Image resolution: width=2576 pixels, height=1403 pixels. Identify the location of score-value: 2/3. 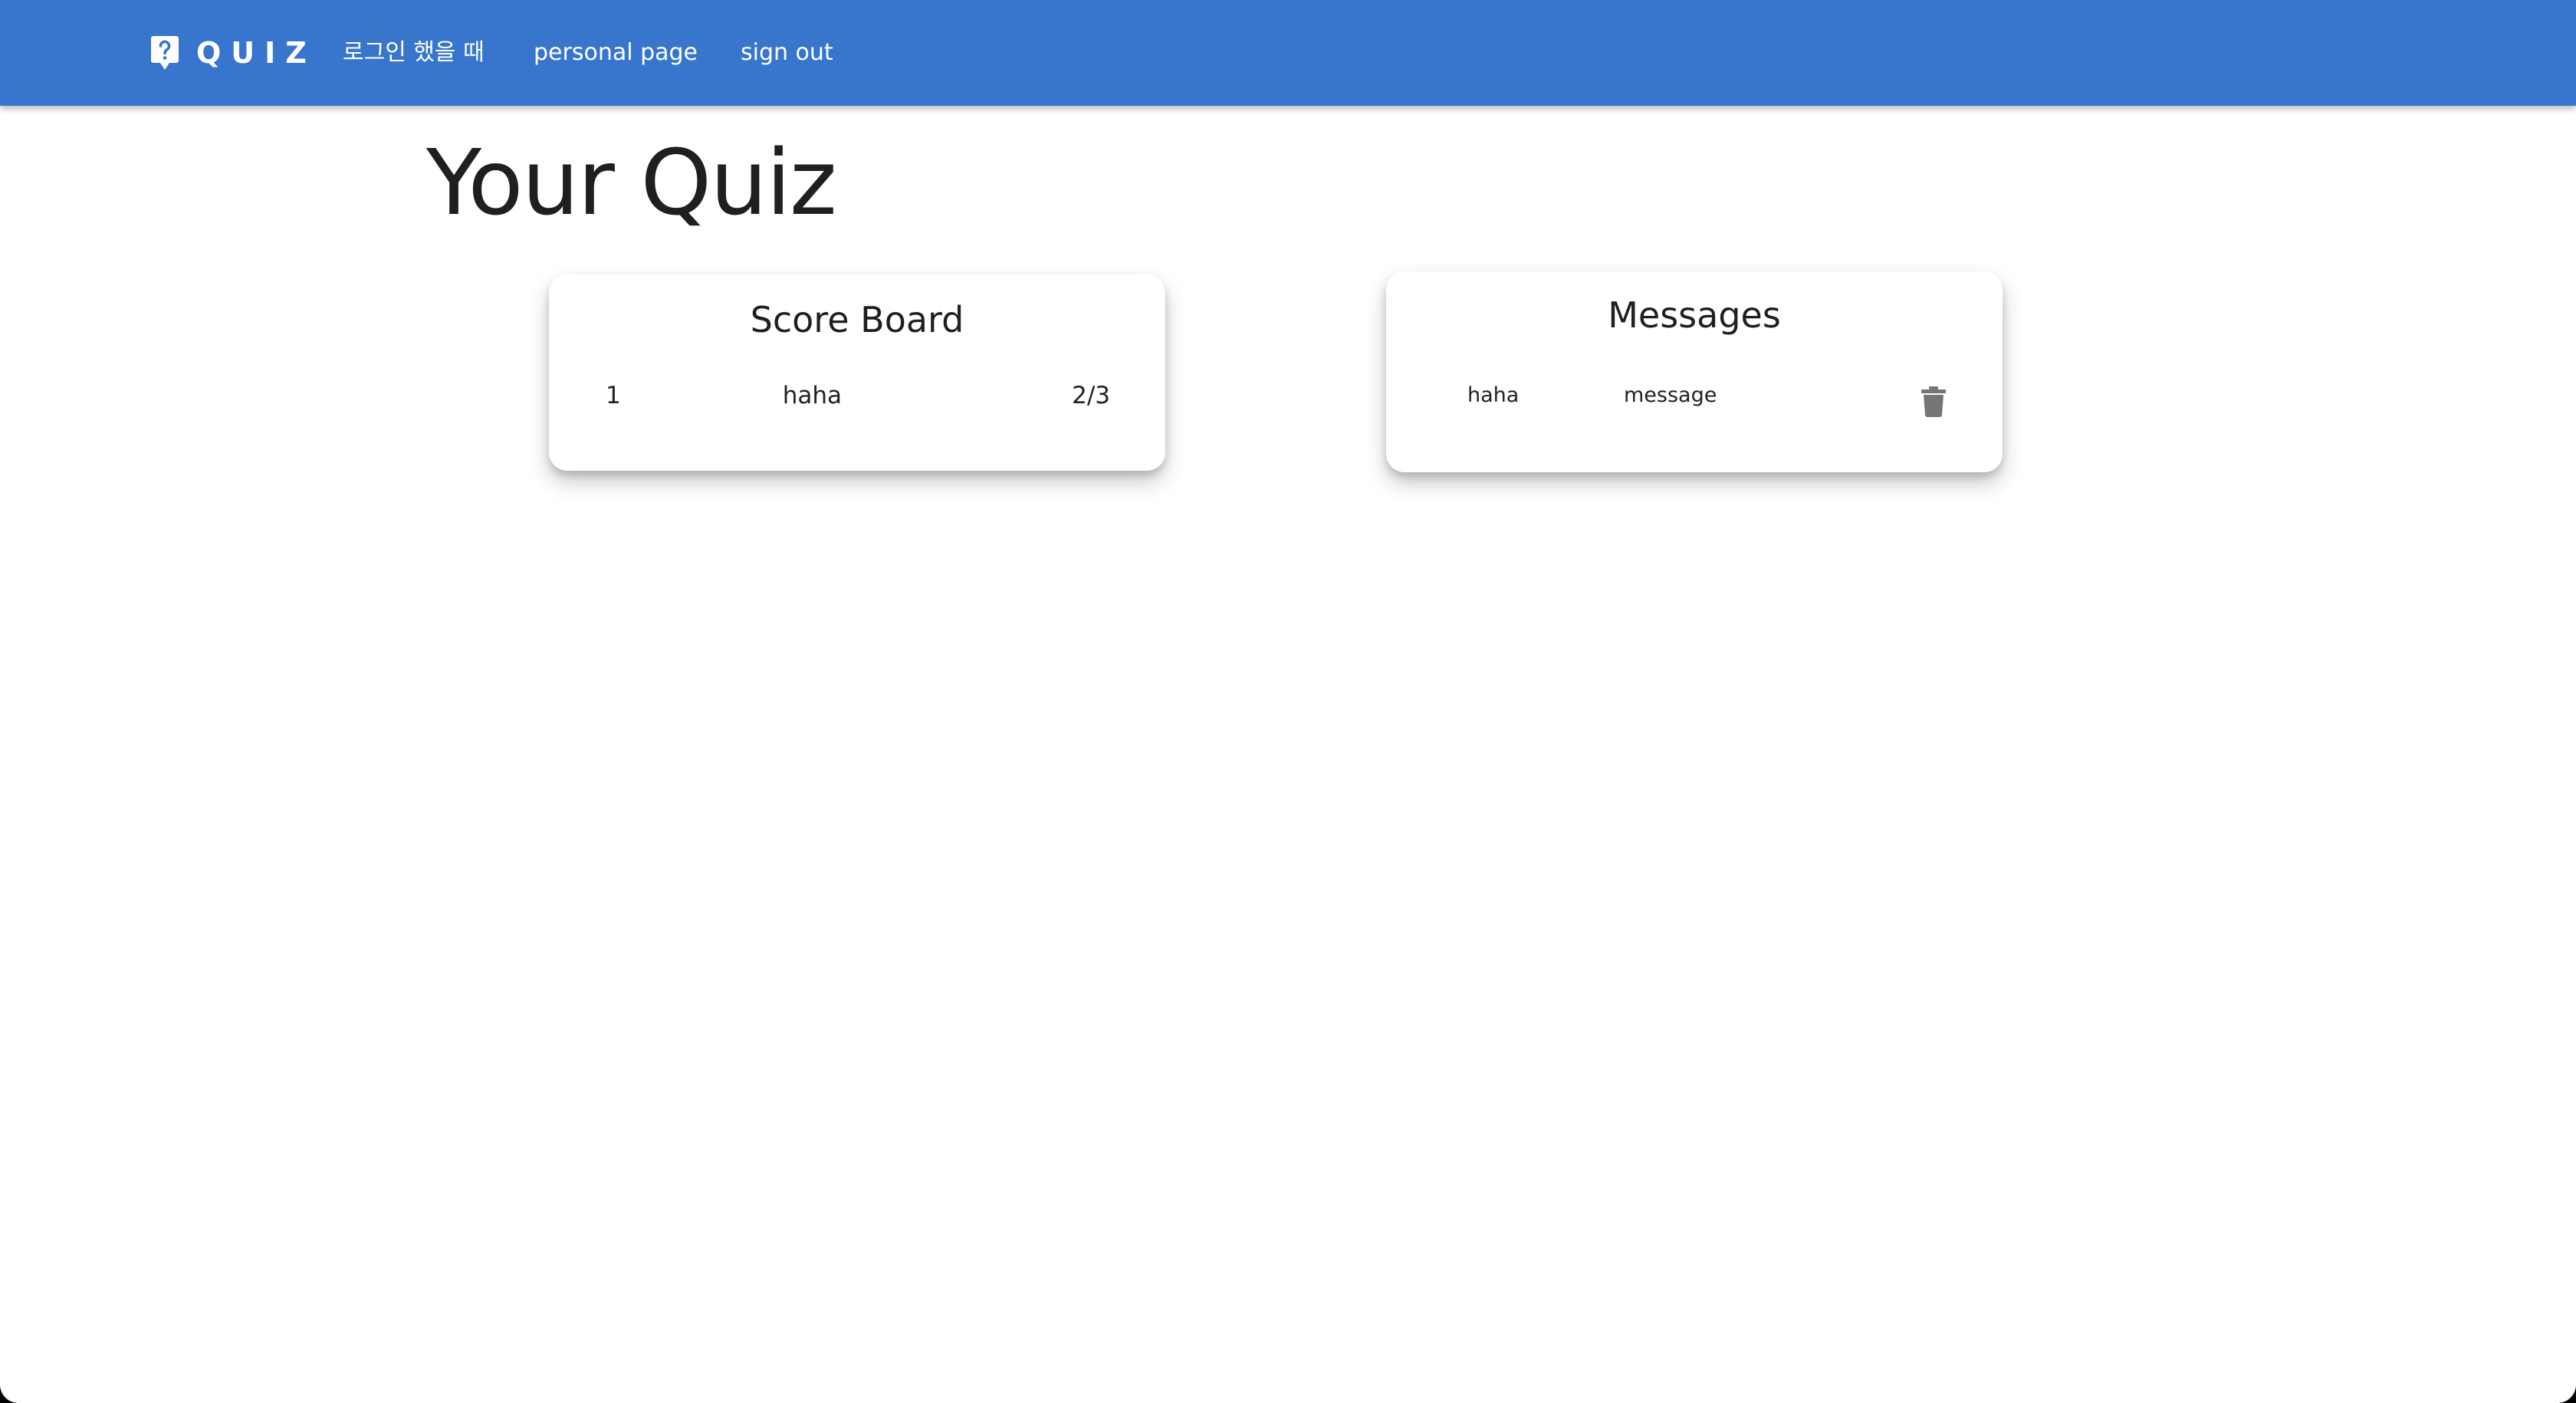
(1091, 396).